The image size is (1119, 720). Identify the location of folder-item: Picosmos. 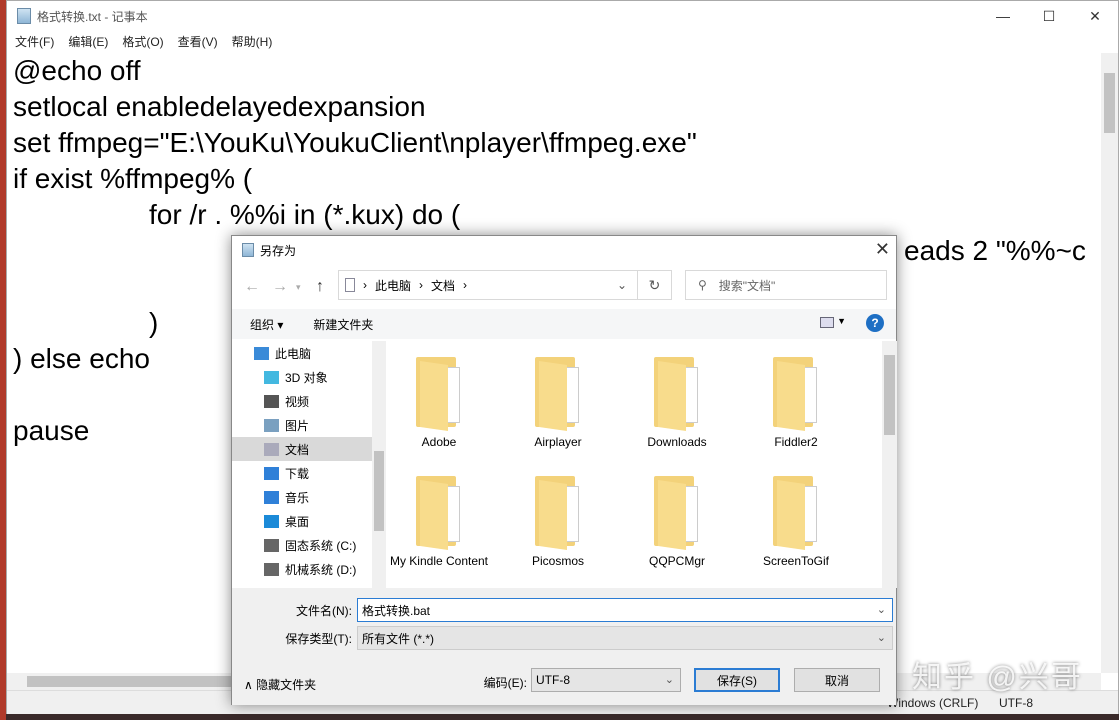
(558, 514).